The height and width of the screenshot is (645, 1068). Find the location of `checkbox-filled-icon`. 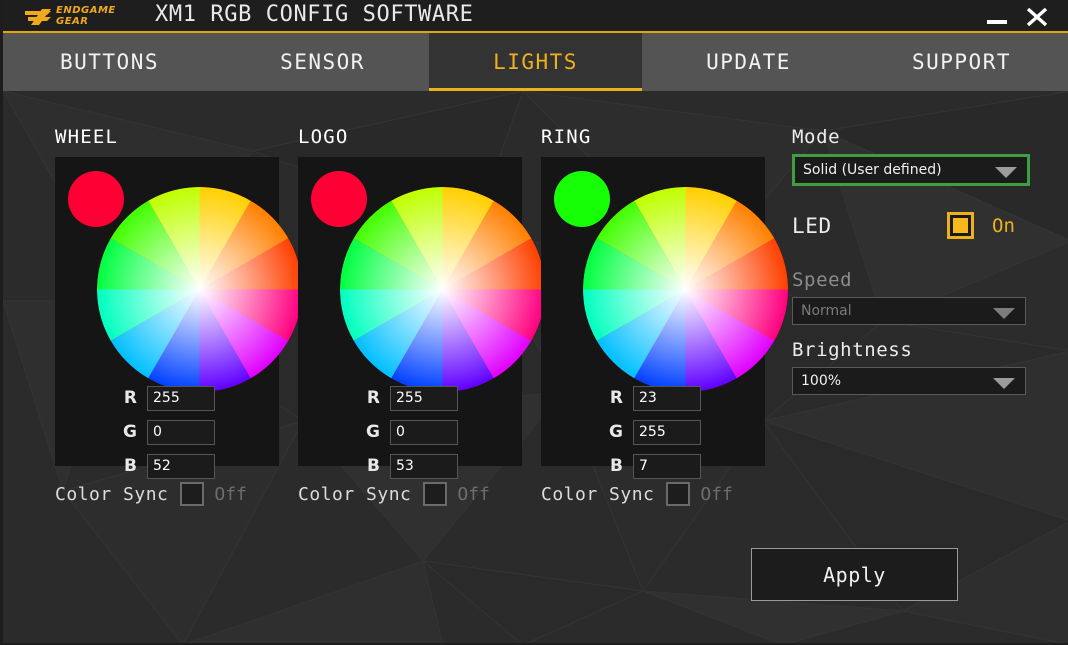

checkbox-filled-icon is located at coordinates (960, 225).